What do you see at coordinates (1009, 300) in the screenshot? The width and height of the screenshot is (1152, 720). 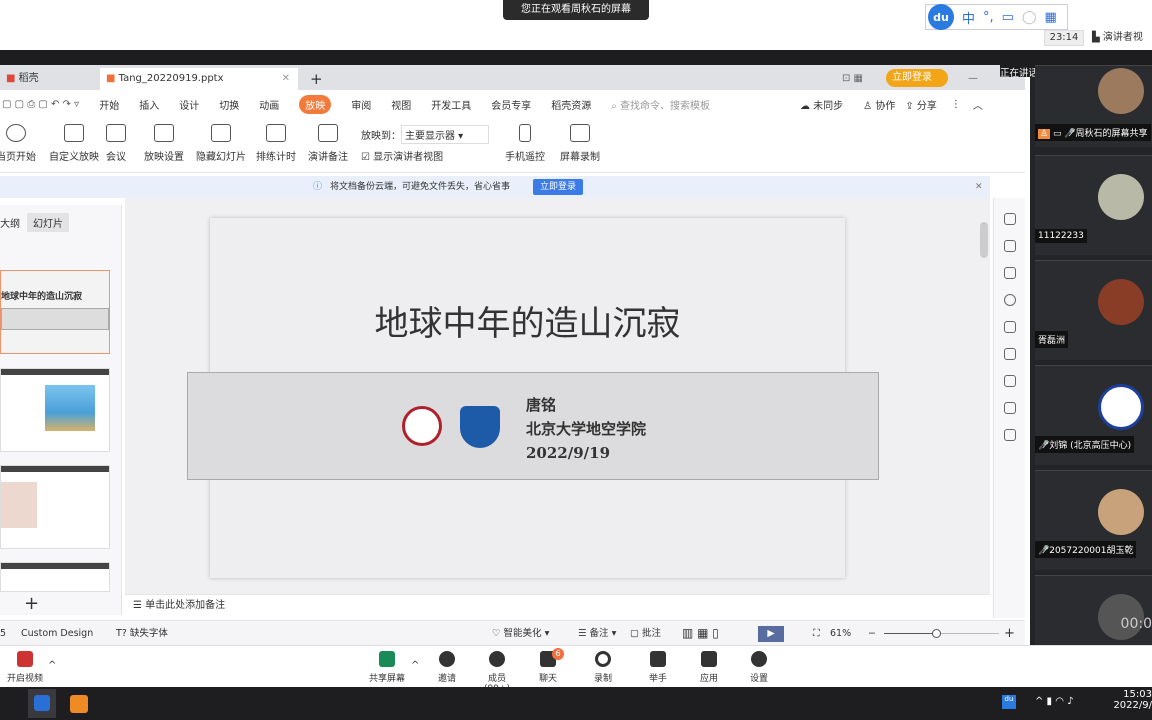 I see `help-icon` at bounding box center [1009, 300].